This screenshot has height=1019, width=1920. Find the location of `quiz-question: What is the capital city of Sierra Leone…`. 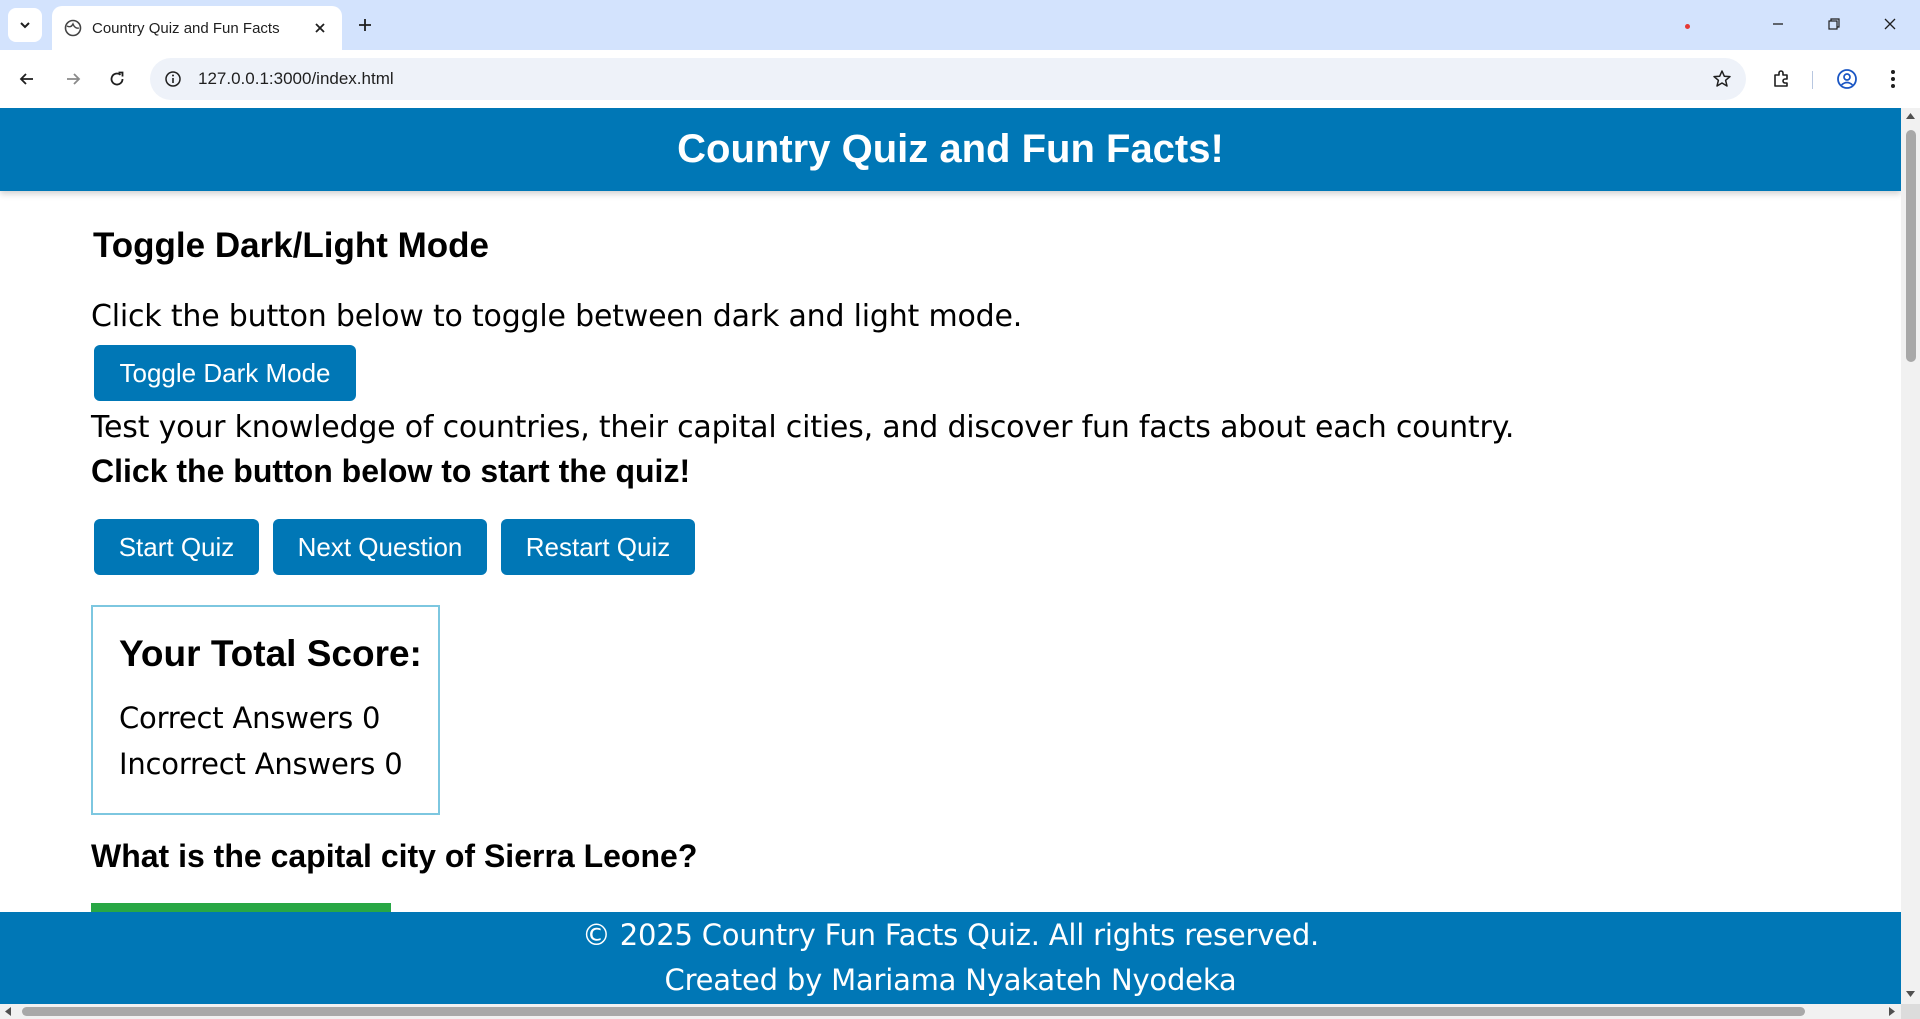

quiz-question: What is the capital city of Sierra Leone… is located at coordinates (394, 856).